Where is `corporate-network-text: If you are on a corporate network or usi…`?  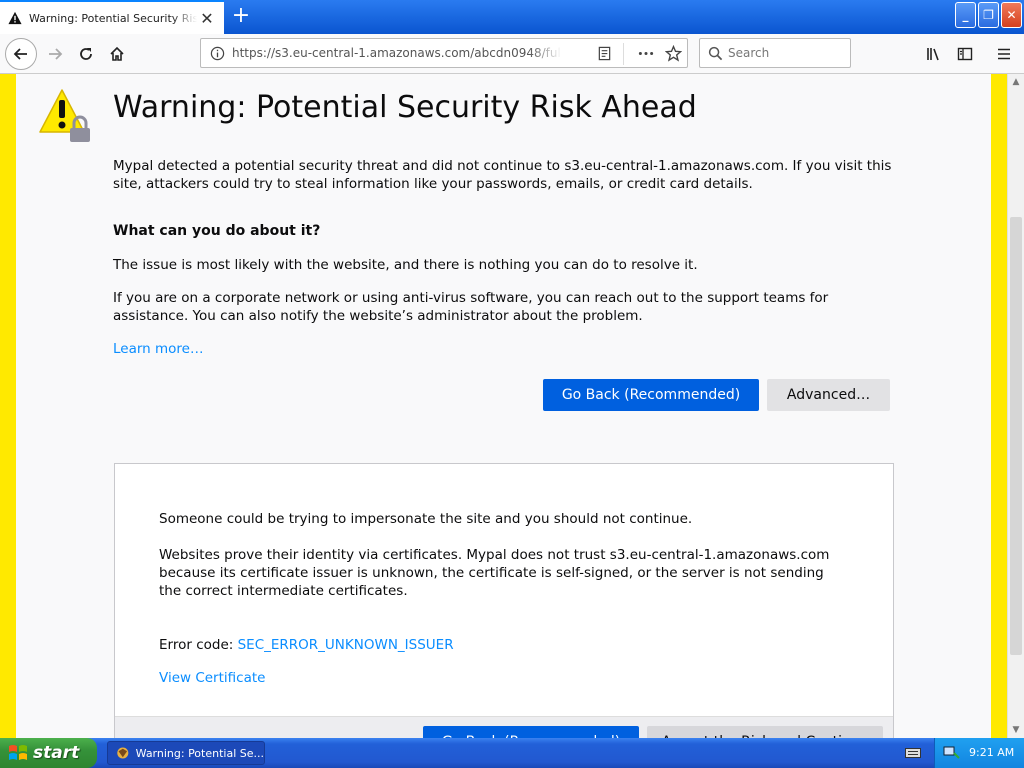 corporate-network-text: If you are on a corporate network or usi… is located at coordinates (471, 307).